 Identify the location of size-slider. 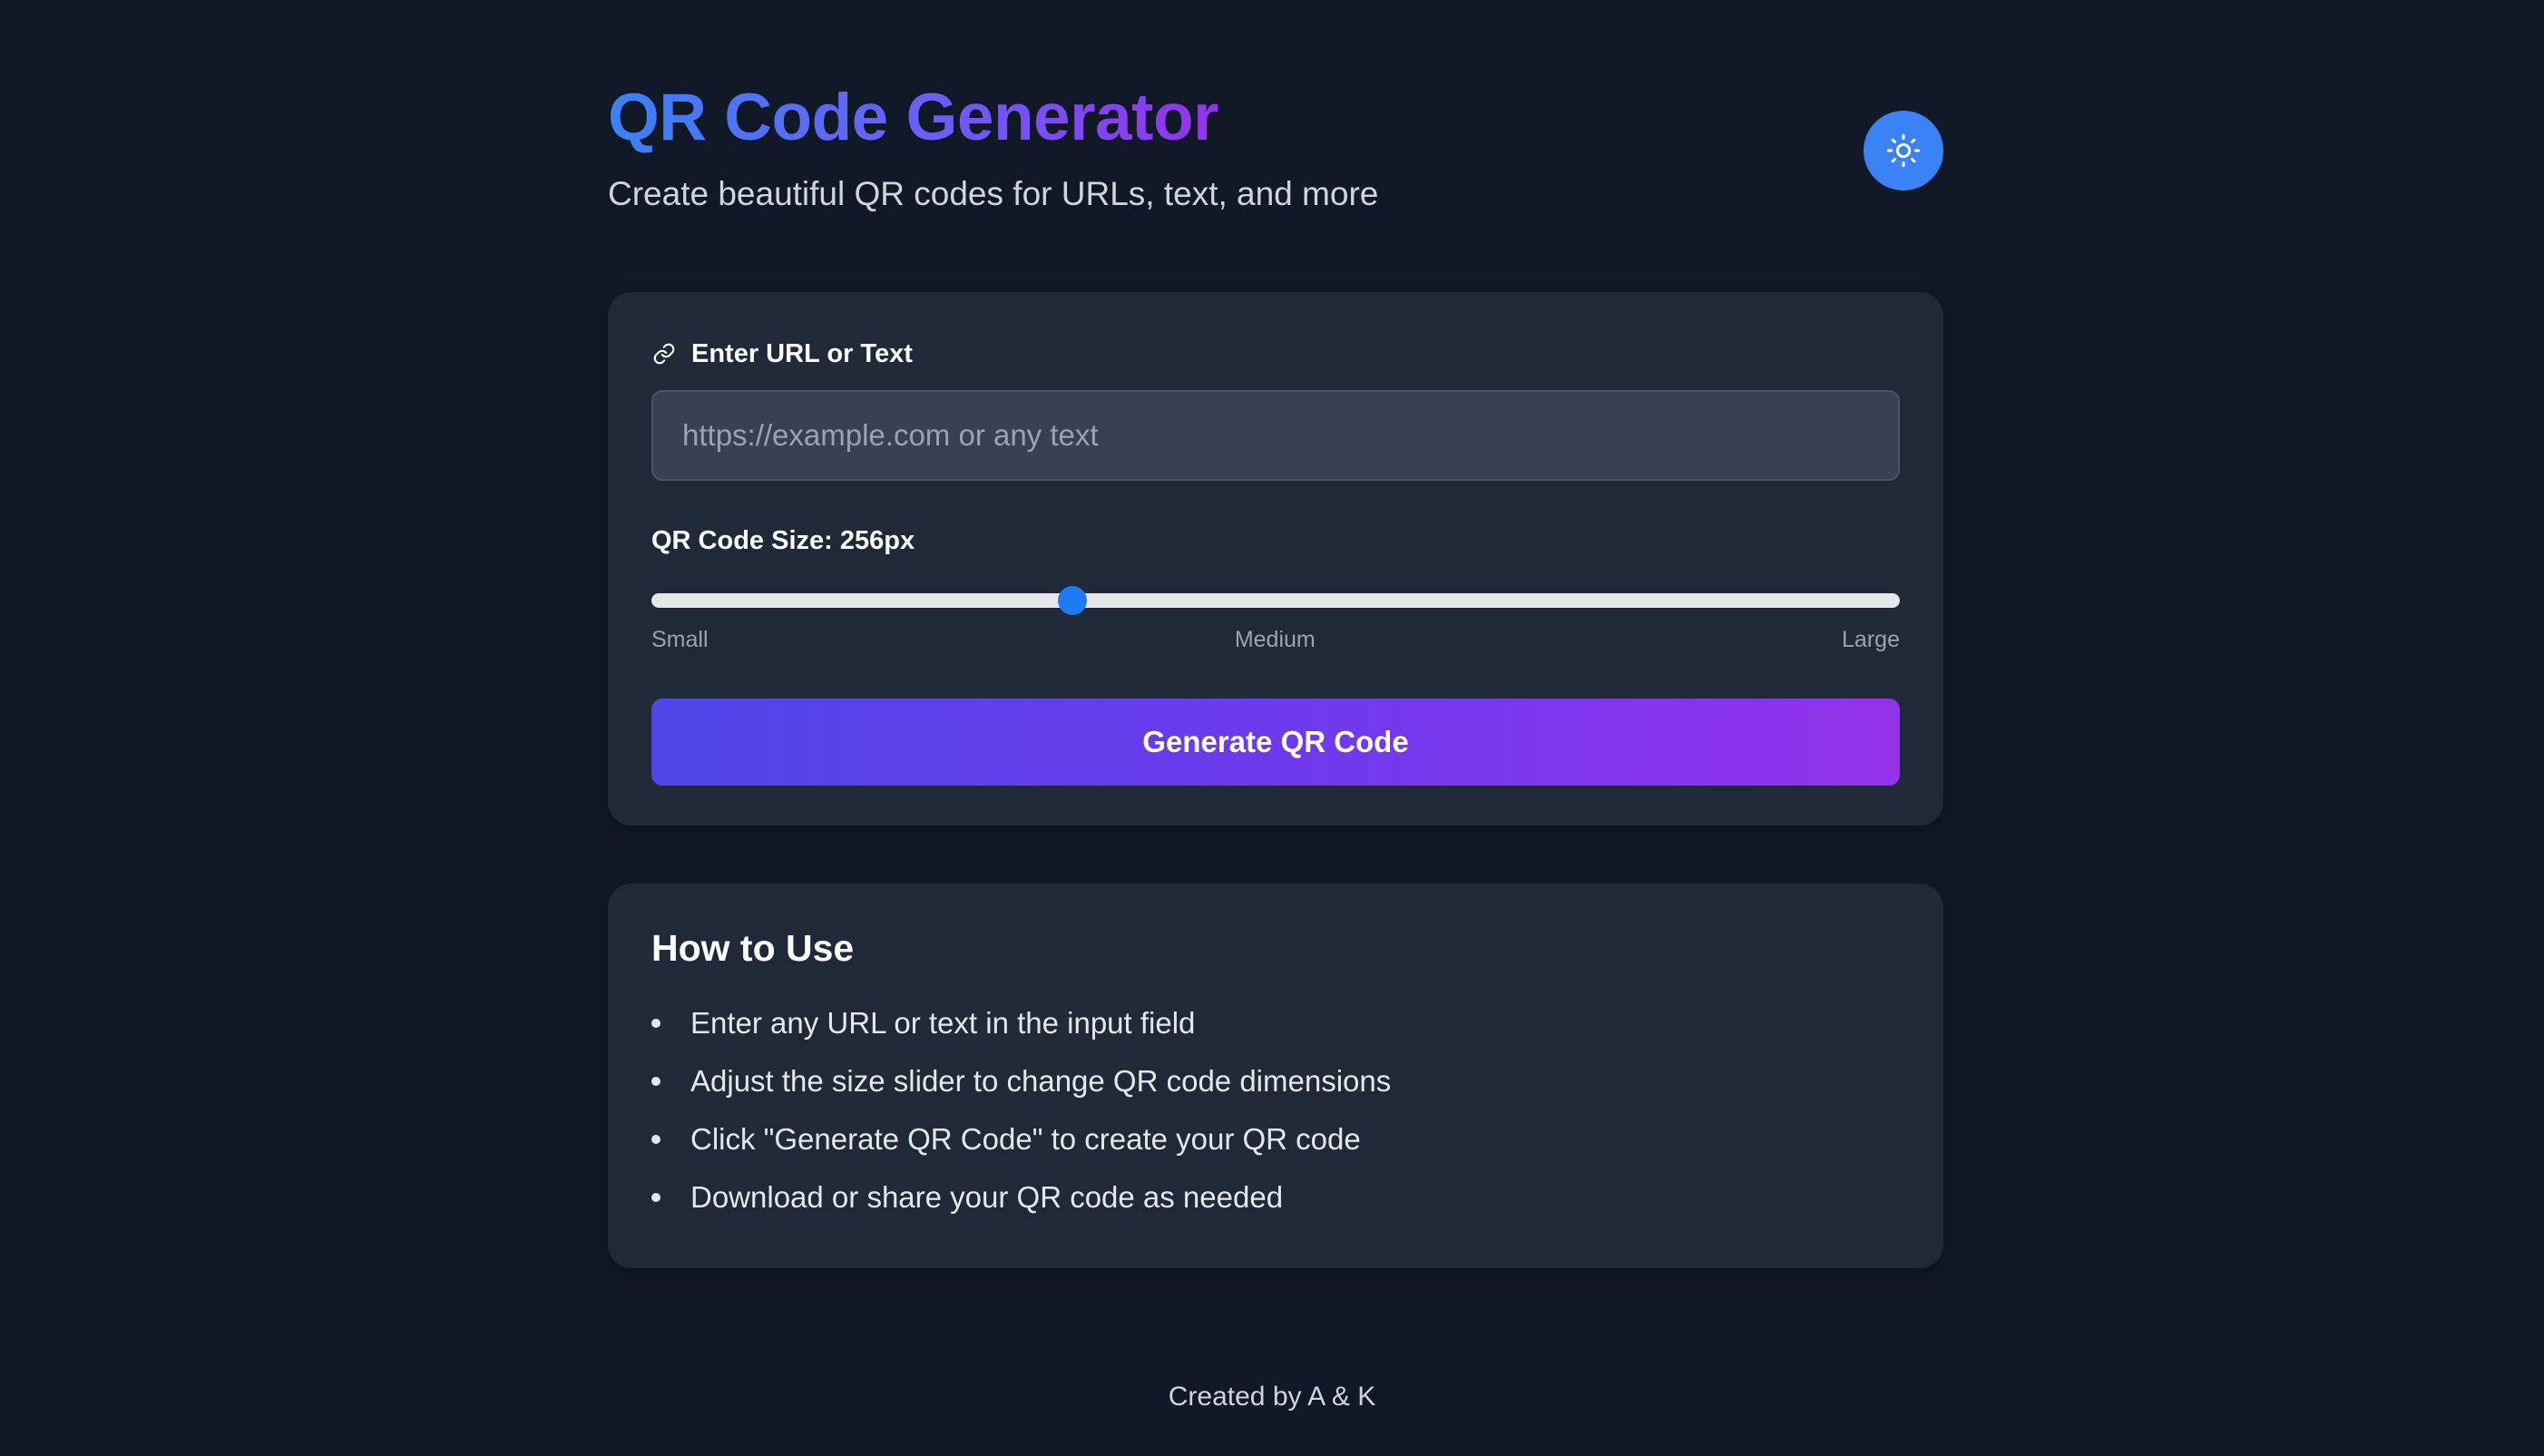
(1275, 600).